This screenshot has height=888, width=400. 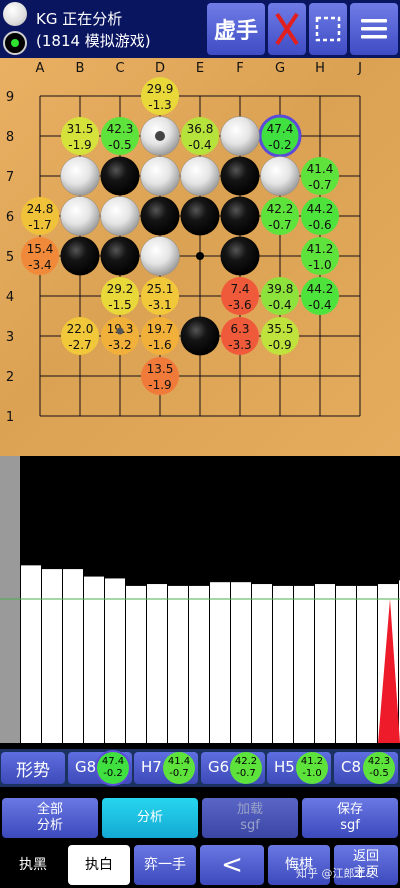 What do you see at coordinates (312, 768) in the screenshot?
I see `candidate-winrate-circle: 41.2 -1.0` at bounding box center [312, 768].